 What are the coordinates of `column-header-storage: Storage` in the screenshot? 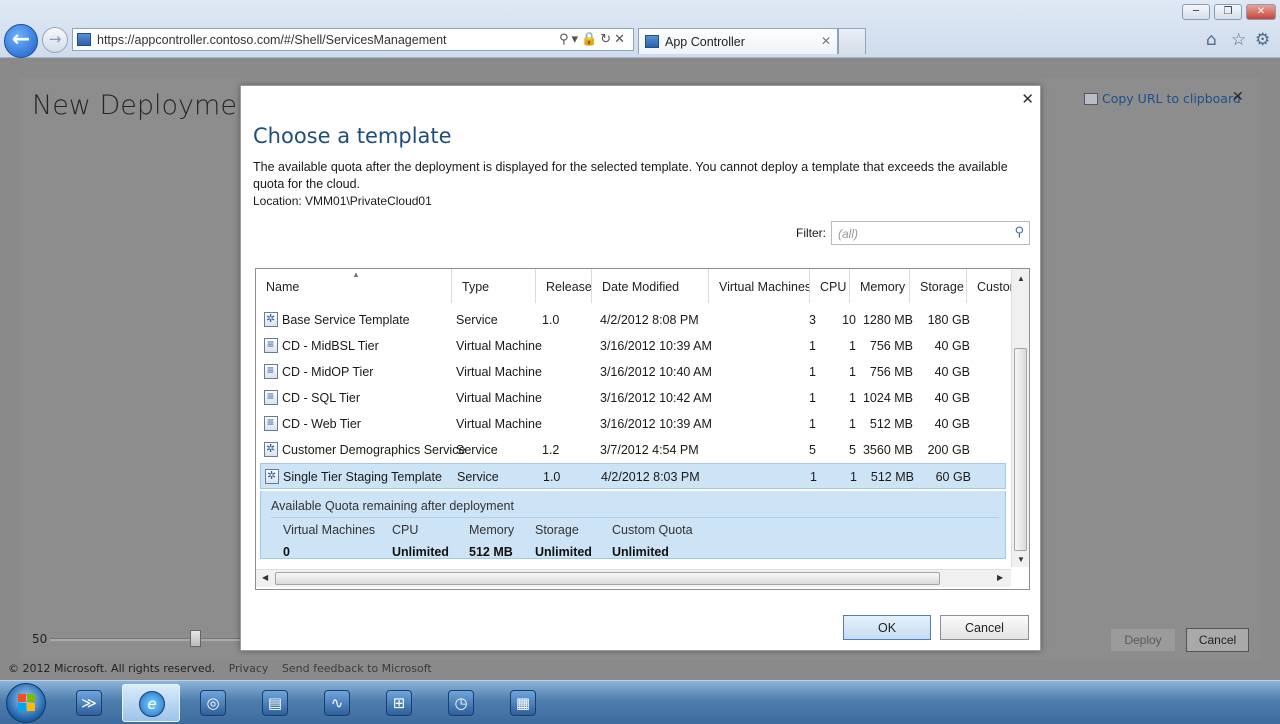 It's located at (938, 286).